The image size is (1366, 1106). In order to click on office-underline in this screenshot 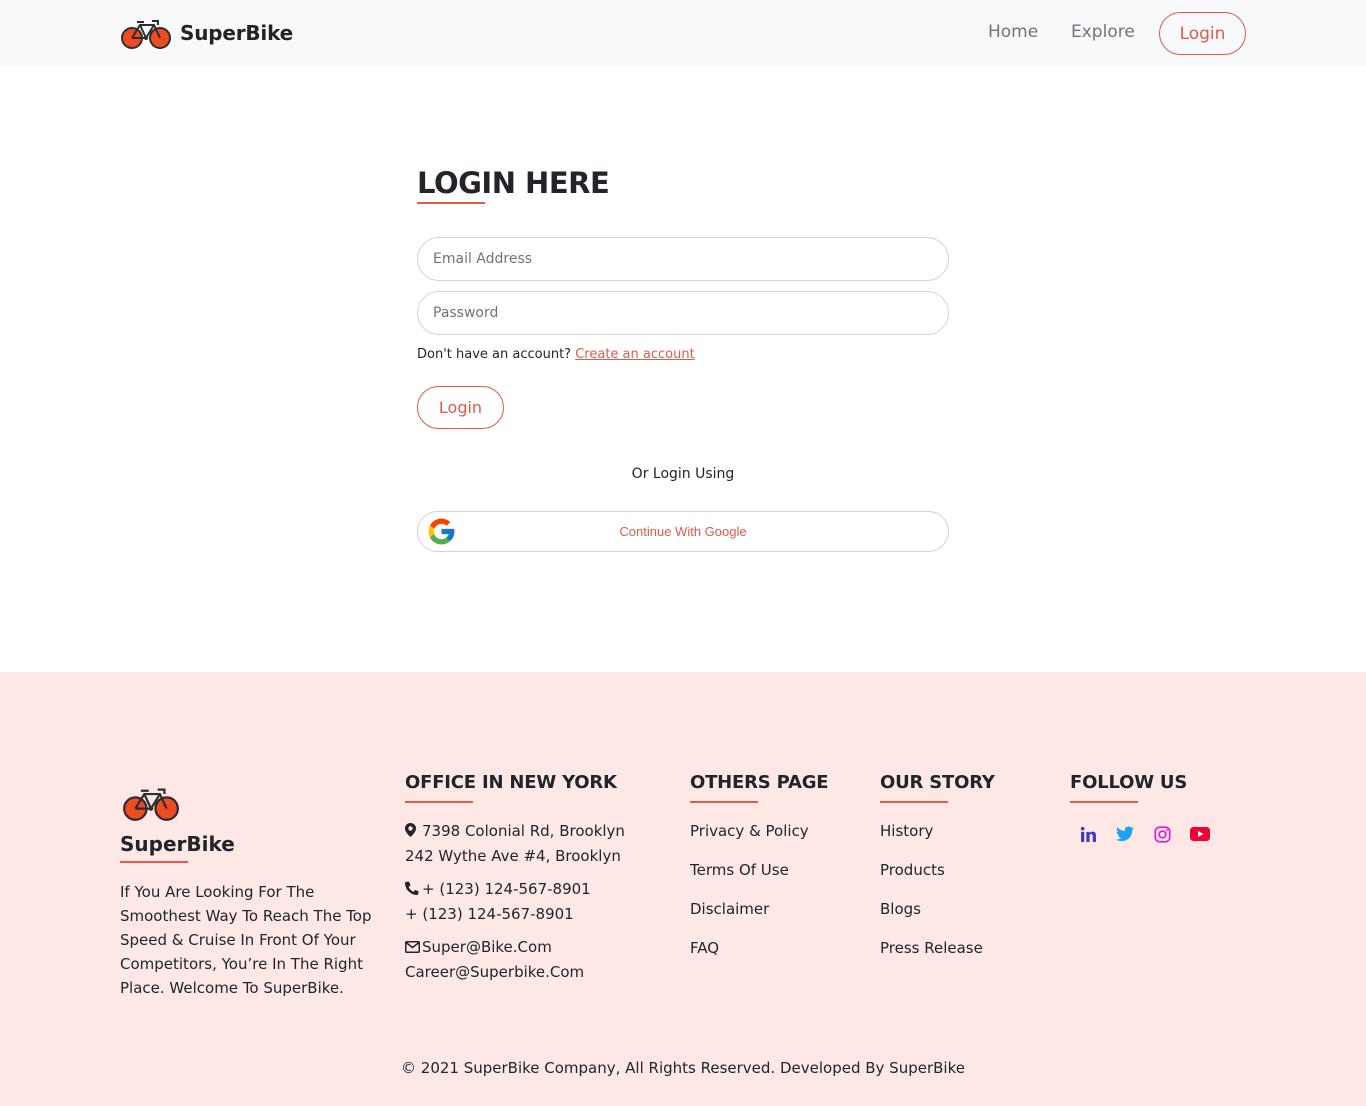, I will do `click(439, 802)`.